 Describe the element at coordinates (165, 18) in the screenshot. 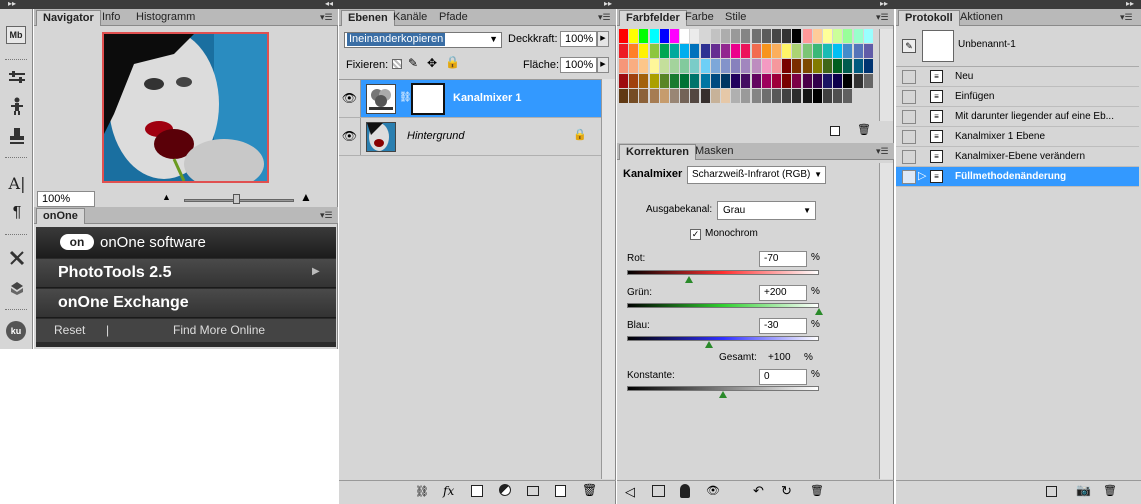

I see `tab-histogramm: Histogramm` at that location.